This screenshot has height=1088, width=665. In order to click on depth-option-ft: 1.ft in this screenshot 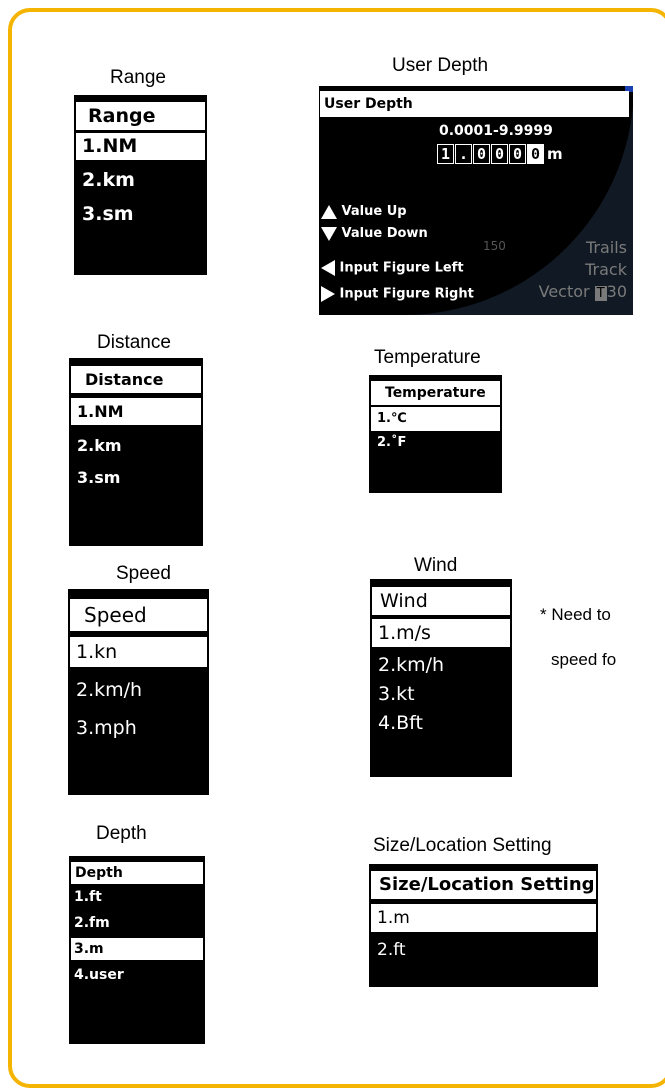, I will do `click(136, 897)`.